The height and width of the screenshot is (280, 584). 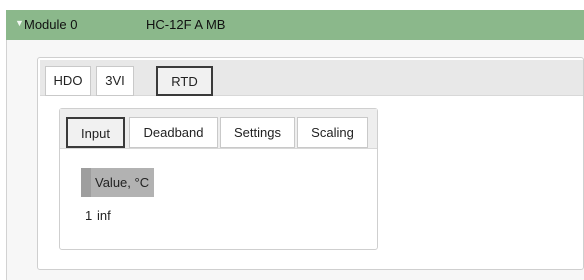 What do you see at coordinates (332, 132) in the screenshot?
I see `tab-scaling: Scaling` at bounding box center [332, 132].